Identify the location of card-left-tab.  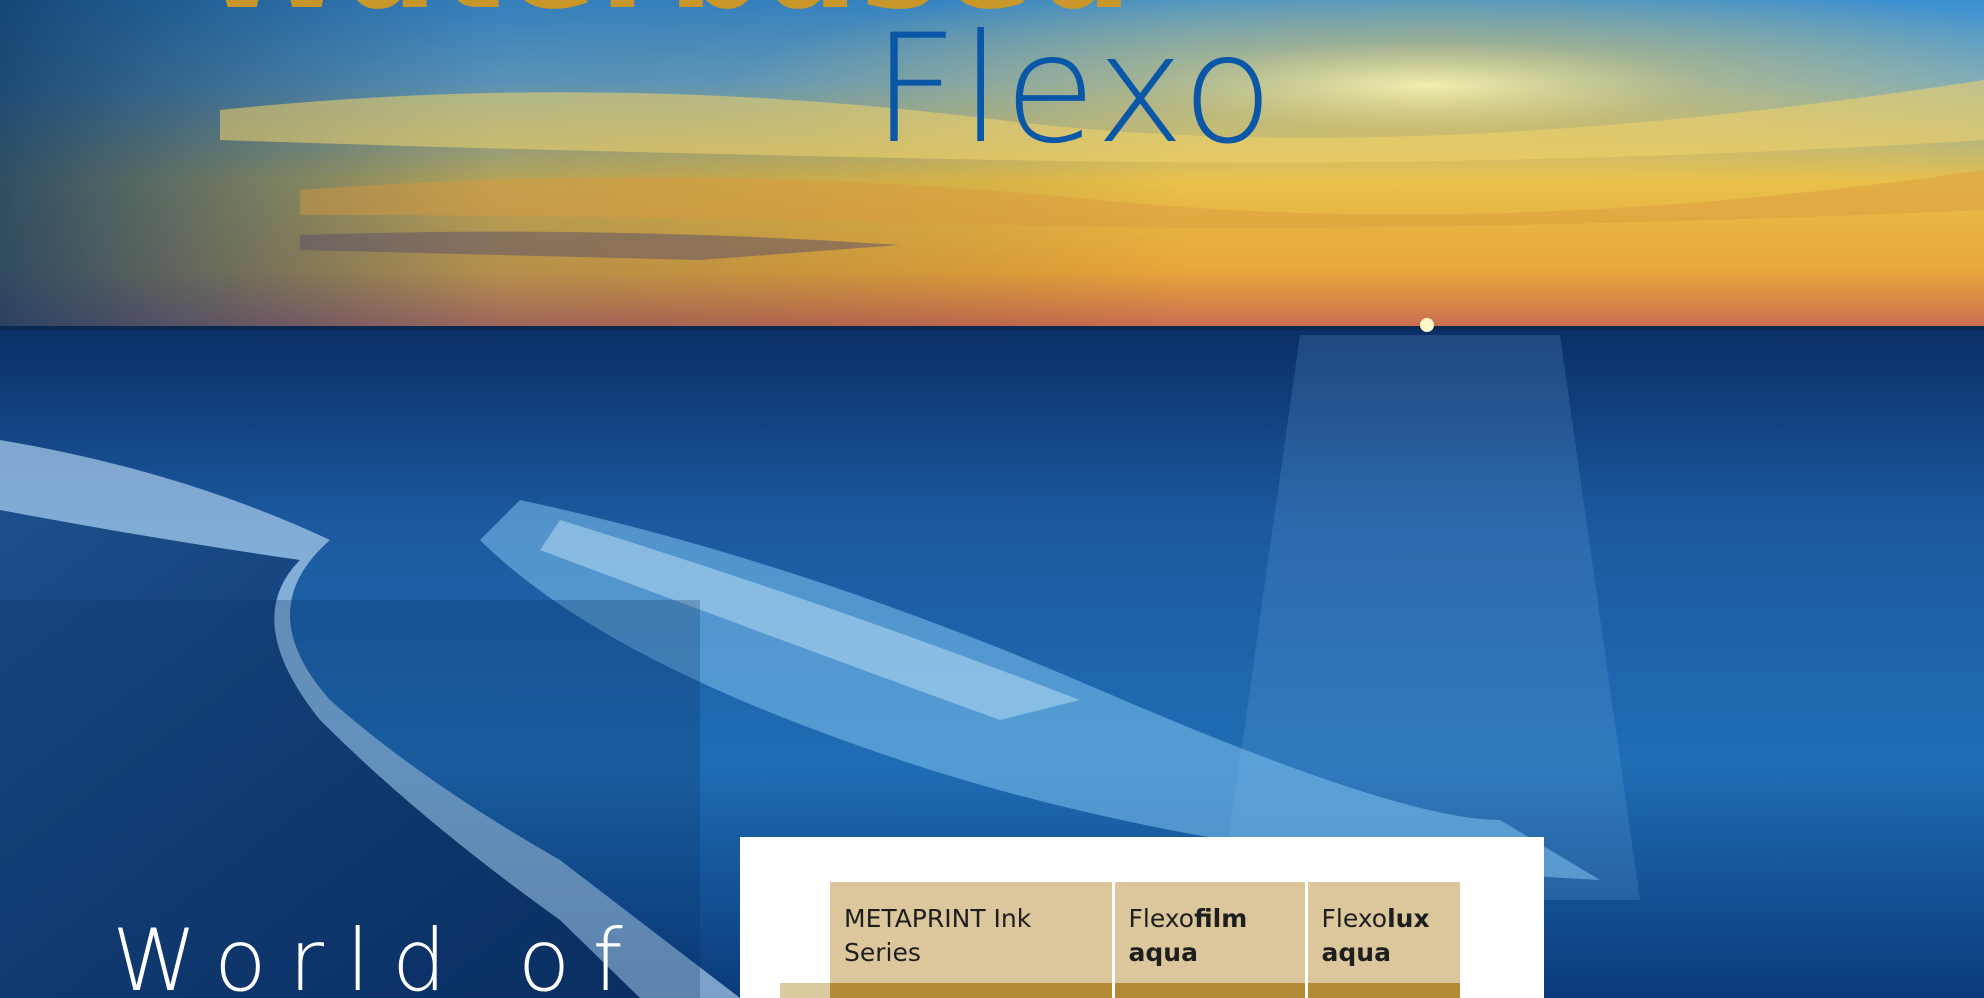
(805, 990).